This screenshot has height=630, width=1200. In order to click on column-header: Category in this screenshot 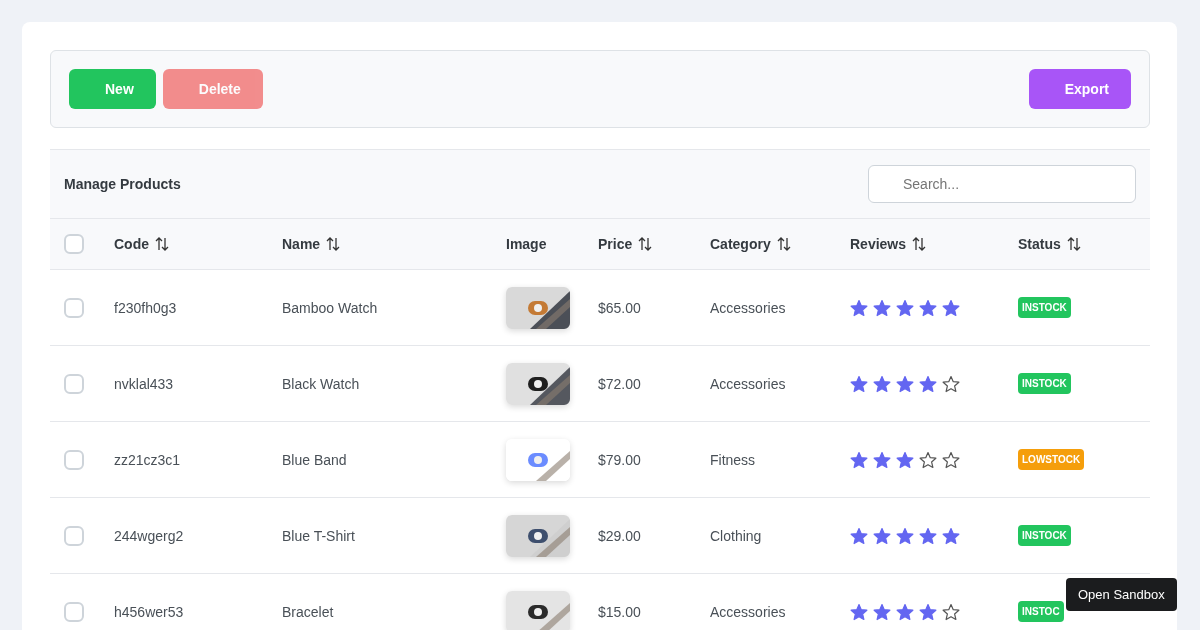, I will do `click(740, 244)`.